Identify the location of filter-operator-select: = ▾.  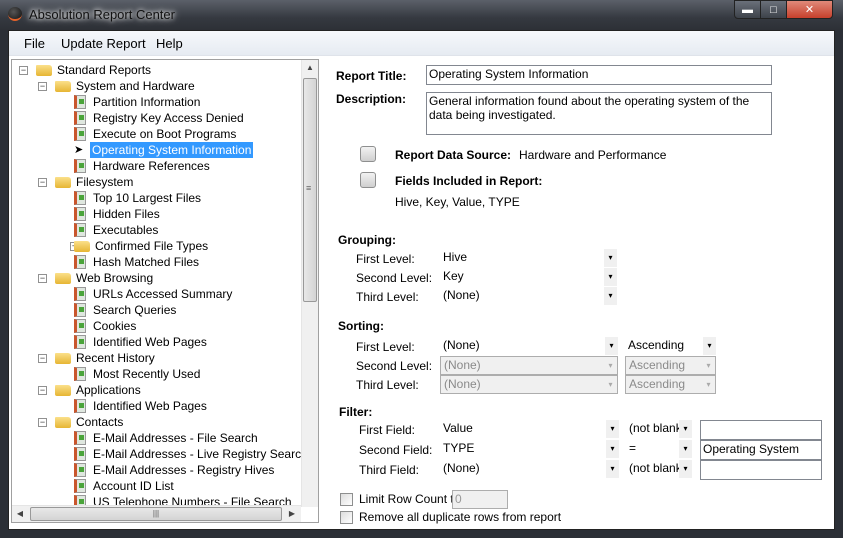
(659, 449).